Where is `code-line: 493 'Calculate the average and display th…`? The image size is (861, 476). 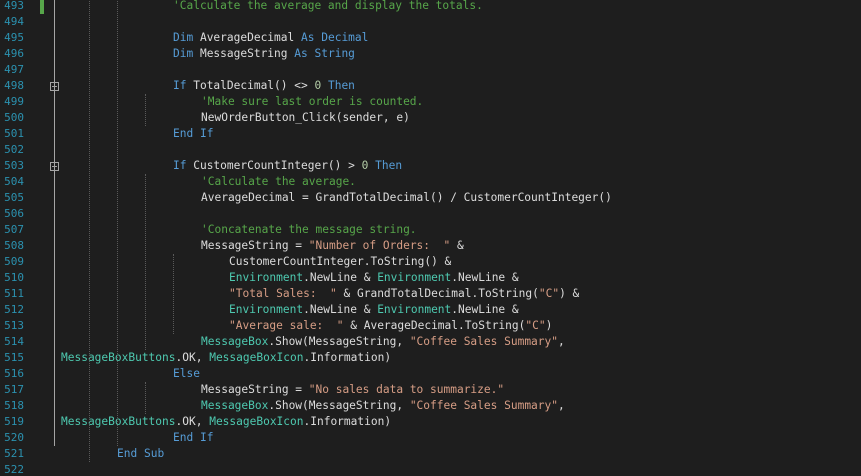
code-line: 493 'Calculate the average and display th… is located at coordinates (430, 7).